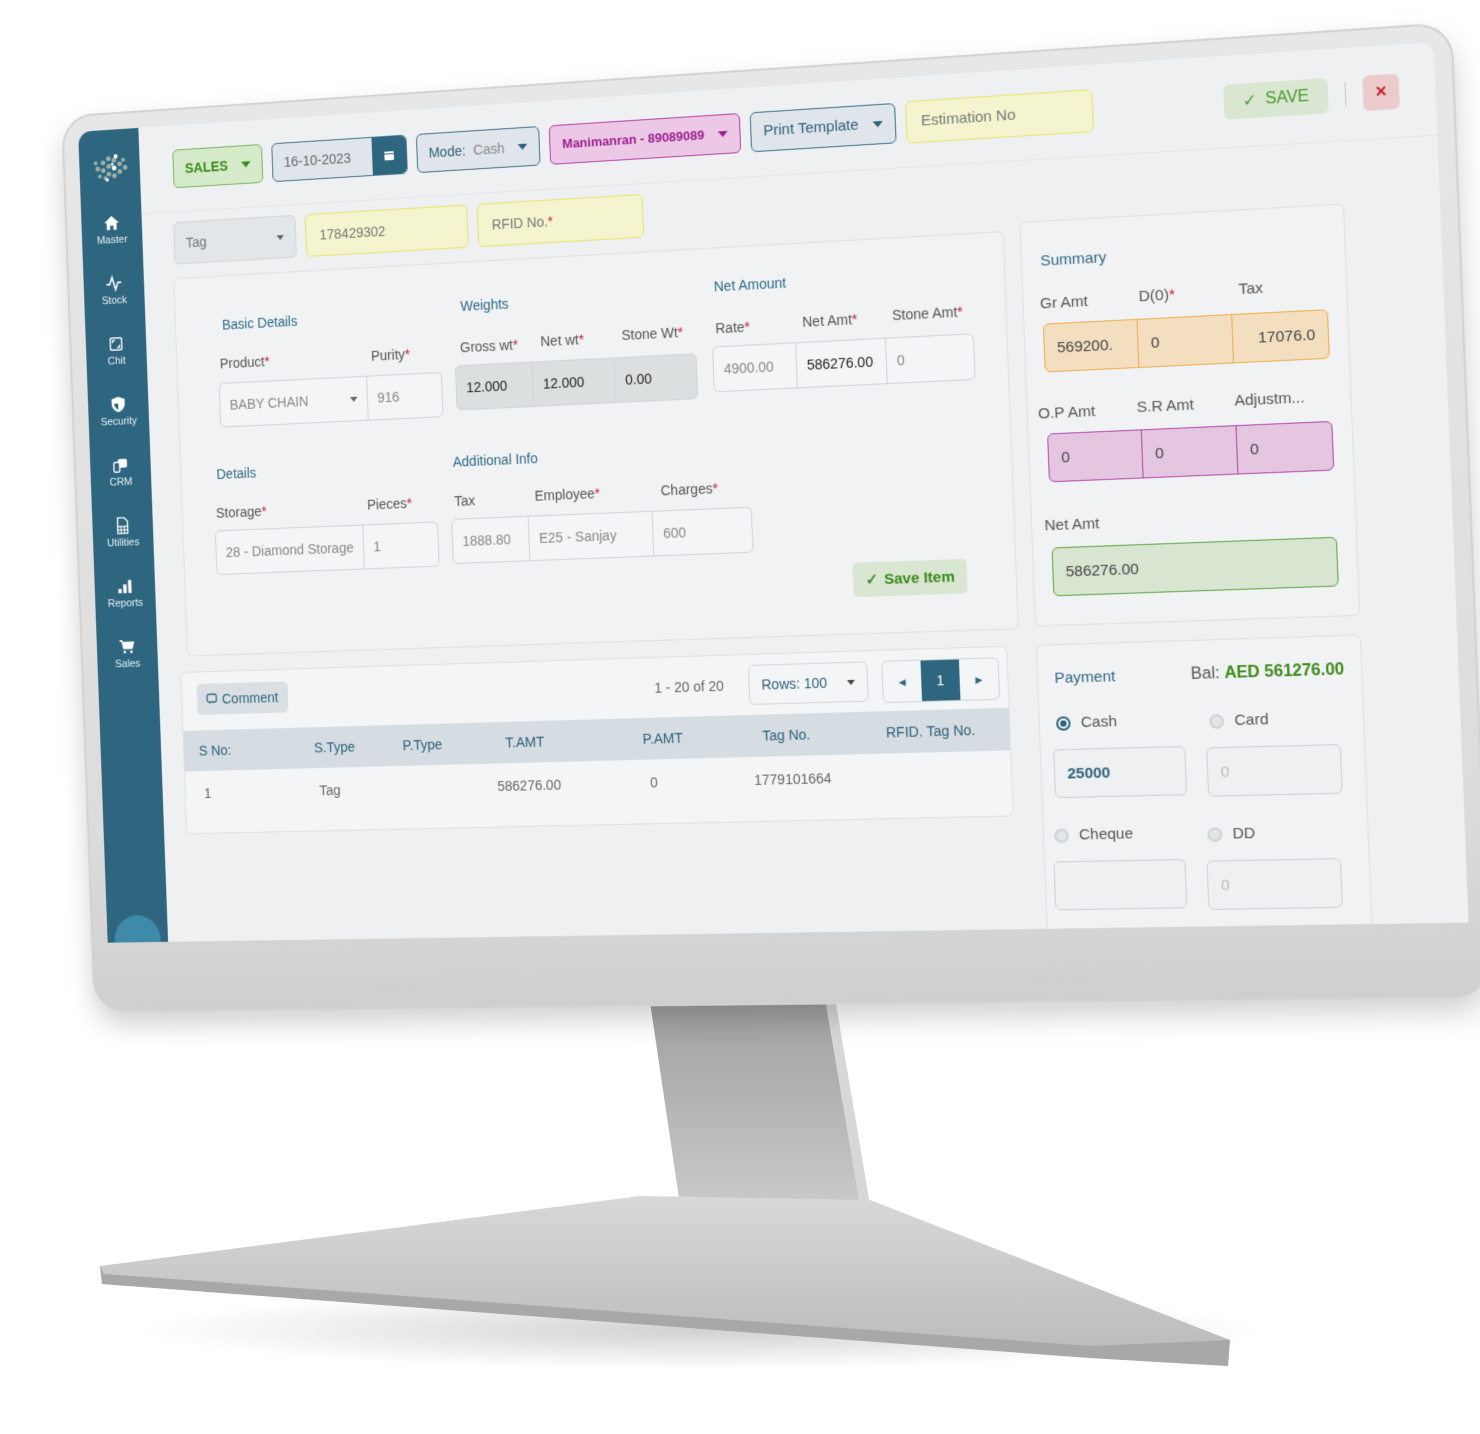 Image resolution: width=1480 pixels, height=1434 pixels. I want to click on section-title-basic-details: Basic Details, so click(259, 323).